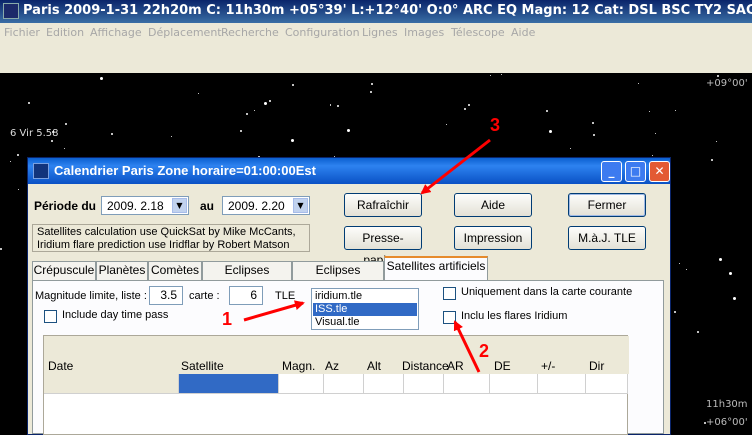 This screenshot has width=752, height=435. Describe the element at coordinates (285, 296) in the screenshot. I see `tle-label: TLE` at that location.